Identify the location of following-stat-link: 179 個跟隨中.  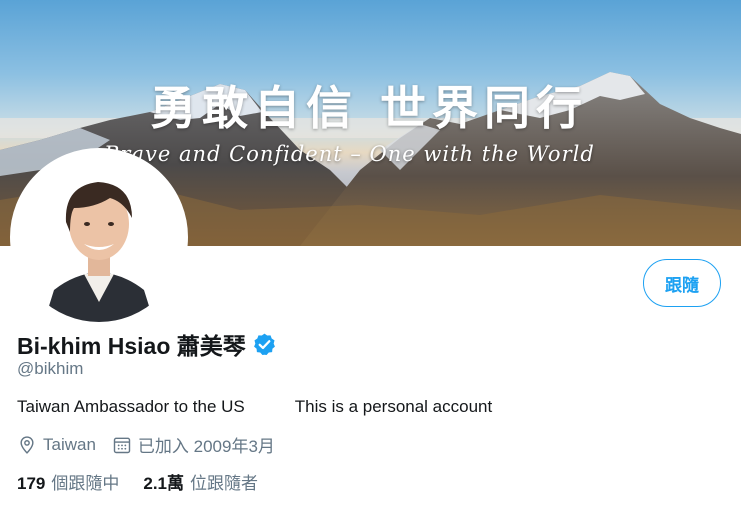
(68, 481).